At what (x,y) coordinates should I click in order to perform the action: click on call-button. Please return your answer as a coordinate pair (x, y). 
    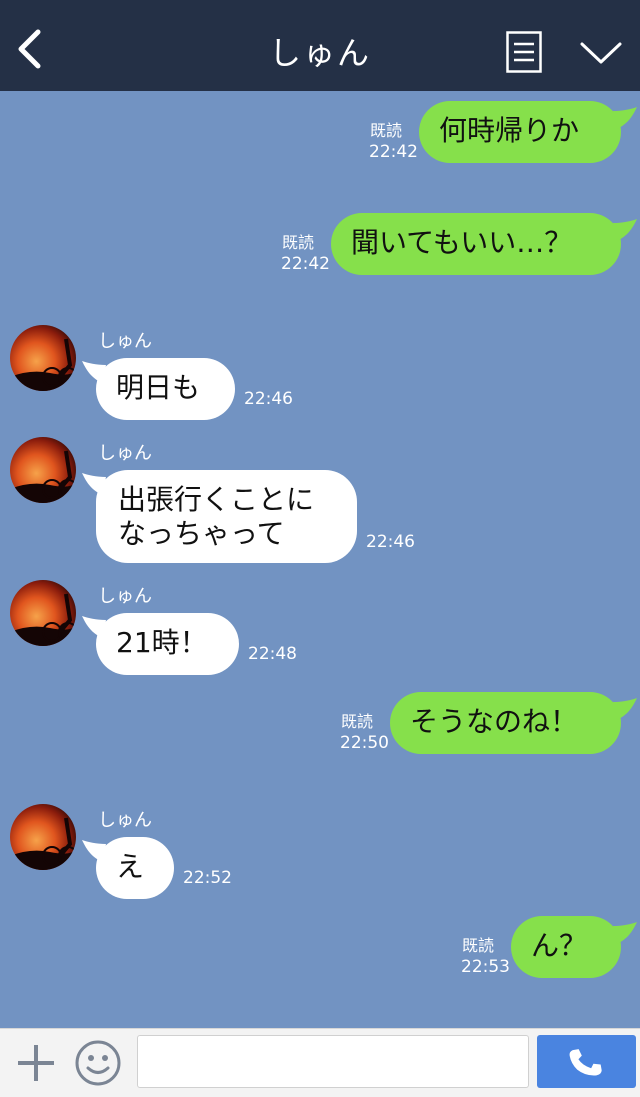
    Looking at the image, I should click on (586, 1061).